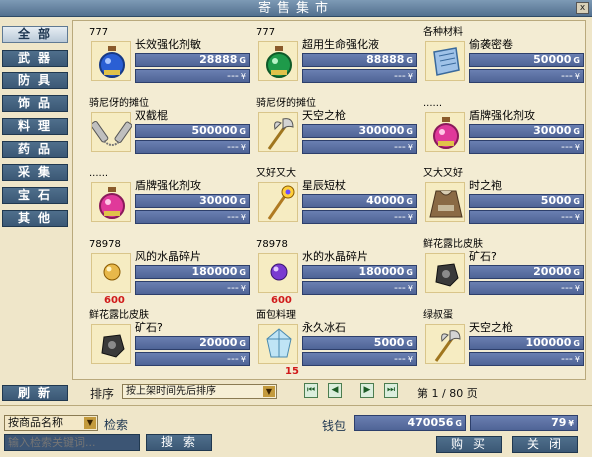 The width and height of the screenshot is (592, 457). Describe the element at coordinates (192, 272) in the screenshot. I see `price-gold: 180000 G` at that location.